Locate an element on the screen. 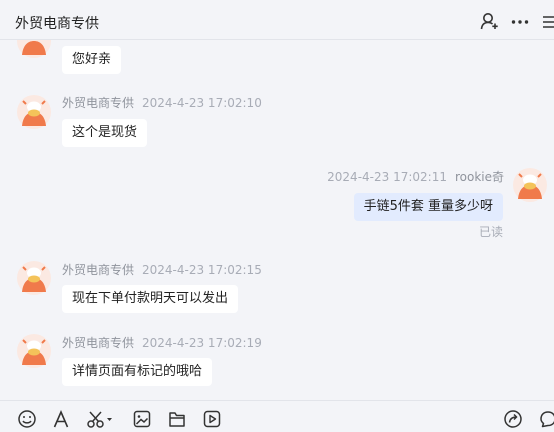  message-meta: 外贸电商专供 2024-4-23 17:02:15 is located at coordinates (162, 269).